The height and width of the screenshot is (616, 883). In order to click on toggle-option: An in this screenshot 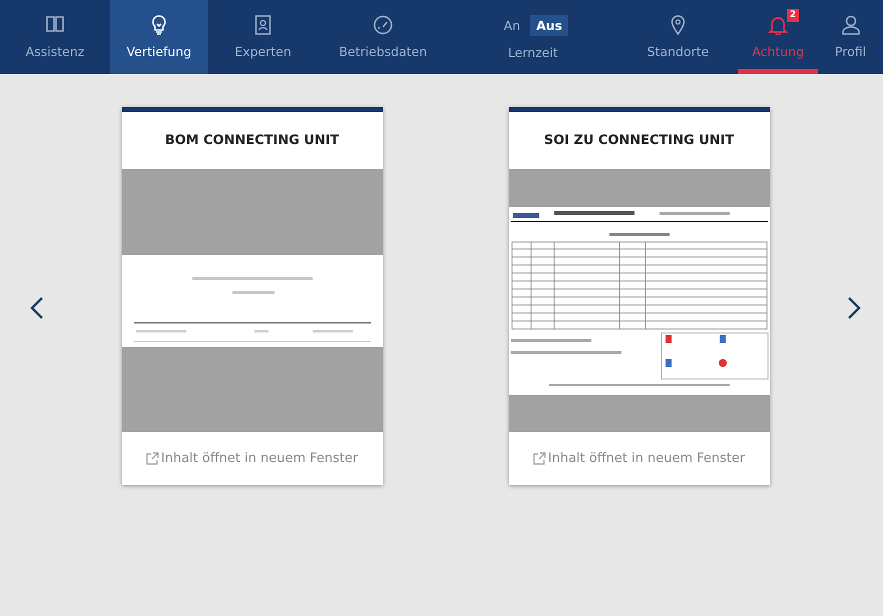, I will do `click(512, 25)`.